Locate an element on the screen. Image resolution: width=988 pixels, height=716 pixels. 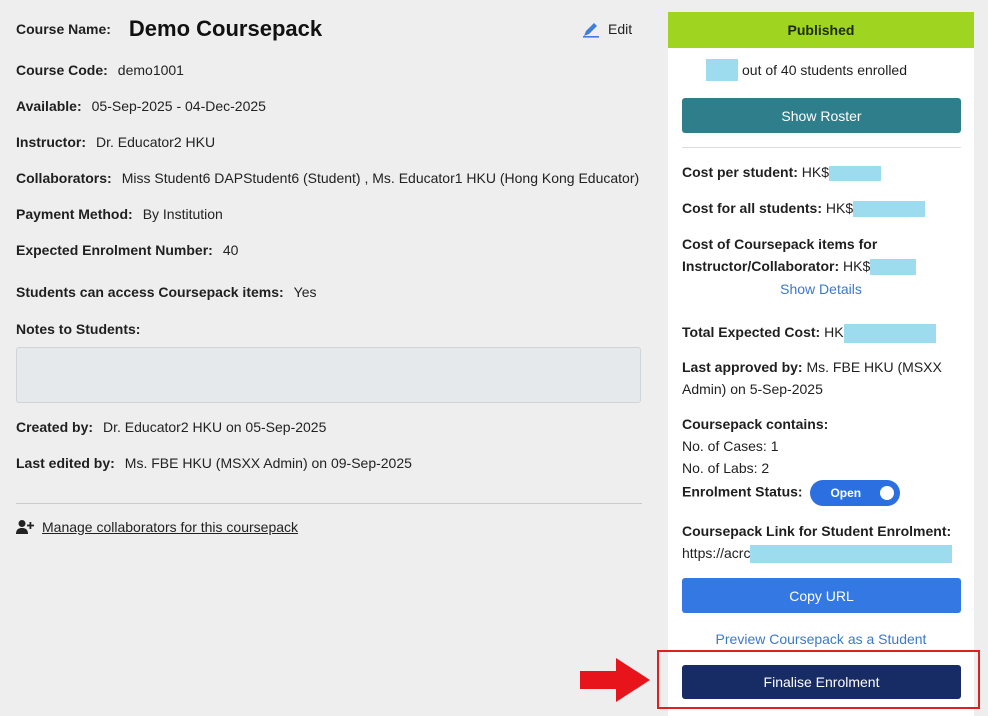
enrolment-status-toggle: Open is located at coordinates (855, 493).